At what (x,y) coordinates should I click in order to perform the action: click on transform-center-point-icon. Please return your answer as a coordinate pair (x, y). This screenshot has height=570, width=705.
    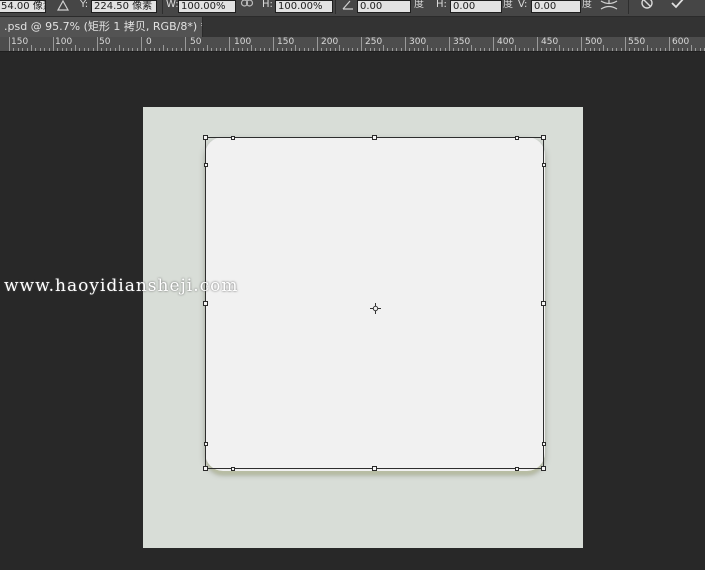
    Looking at the image, I should click on (375, 306).